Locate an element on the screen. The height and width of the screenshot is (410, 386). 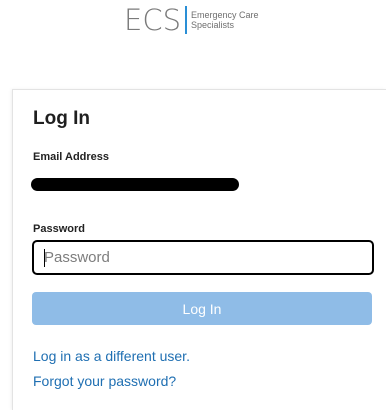
ecs-logo: ECS Emergency Care Specialists is located at coordinates (191, 20).